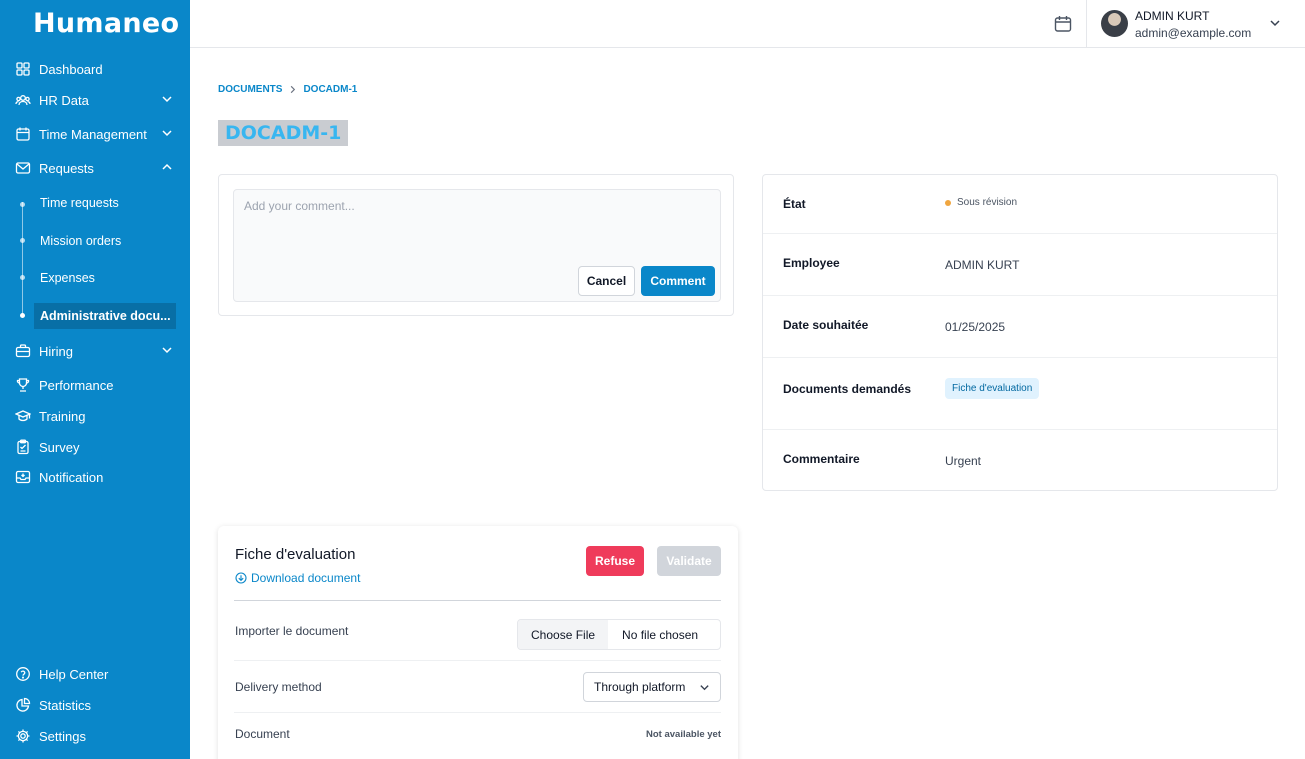 This screenshot has height=759, width=1305. I want to click on refuse-button: Refuse, so click(615, 561).